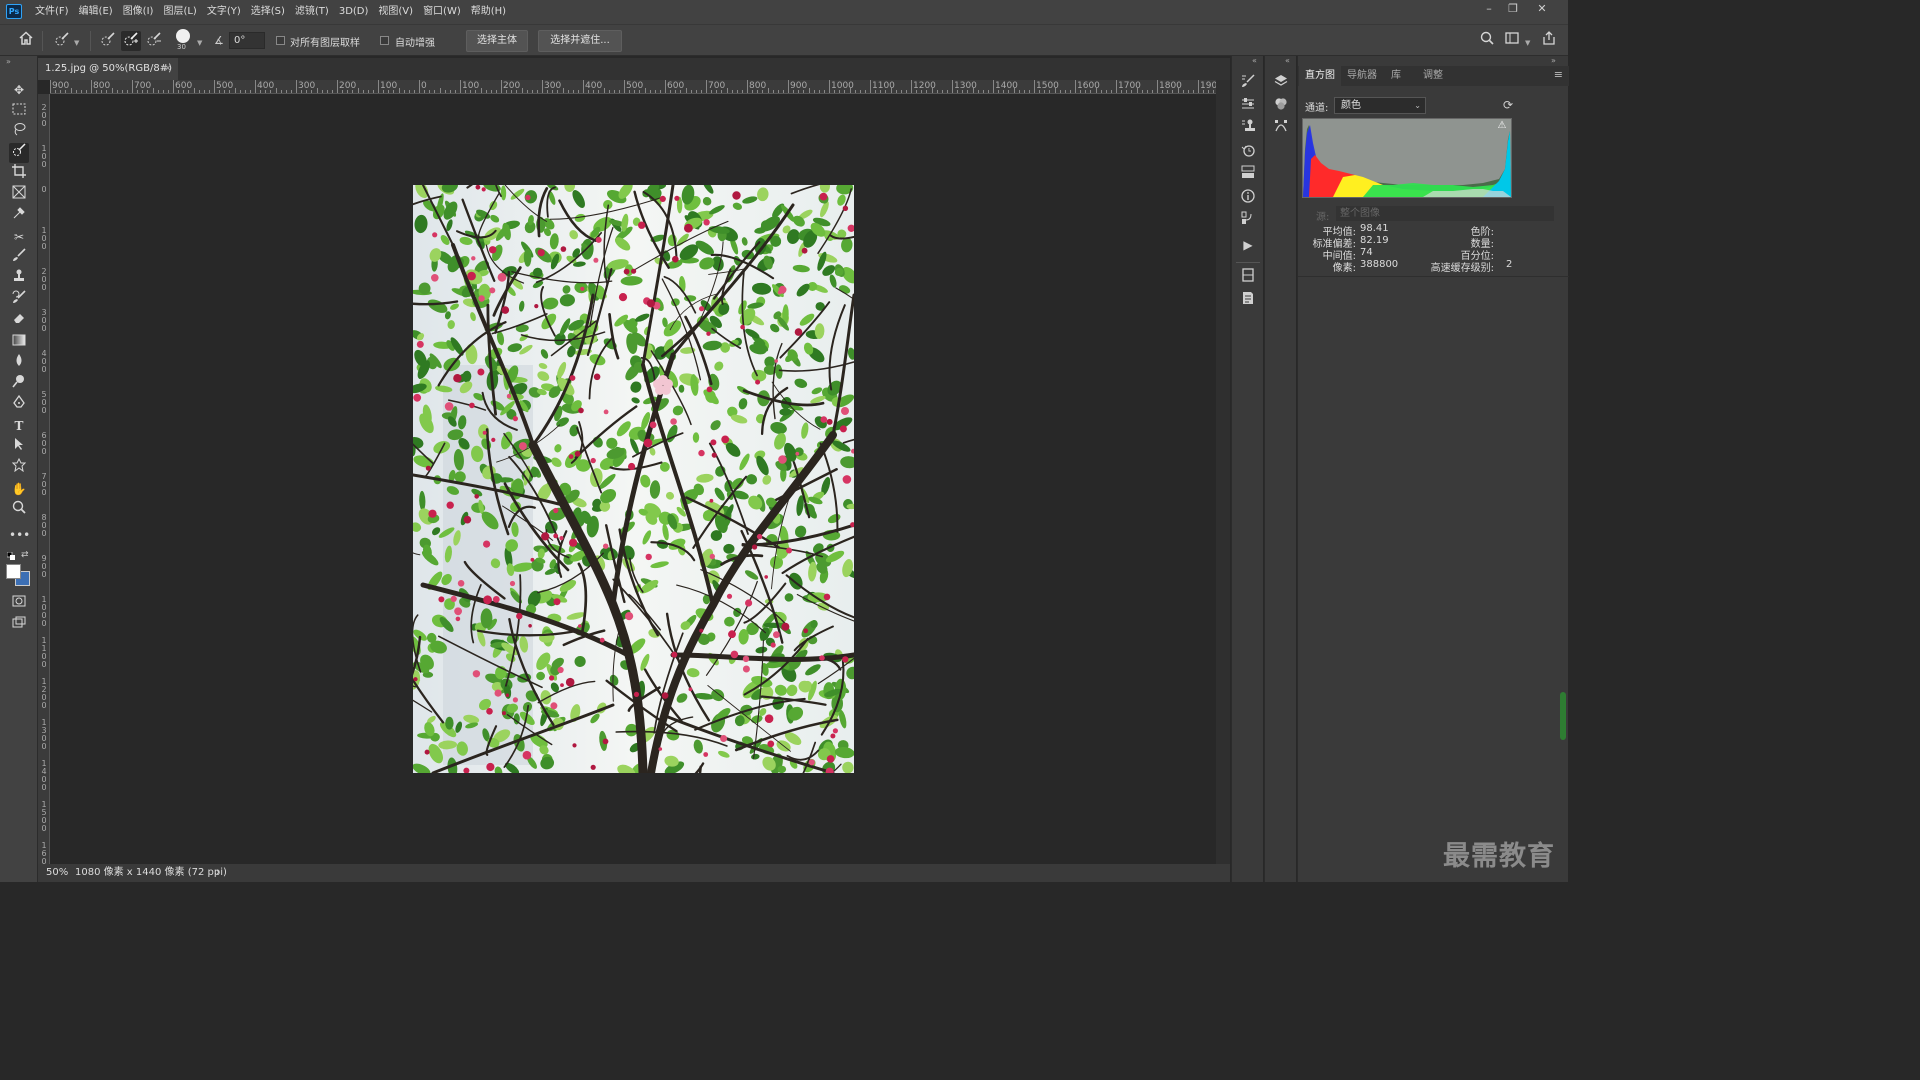 Image resolution: width=1920 pixels, height=1080 pixels. I want to click on clone-source-icon, so click(1248, 129).